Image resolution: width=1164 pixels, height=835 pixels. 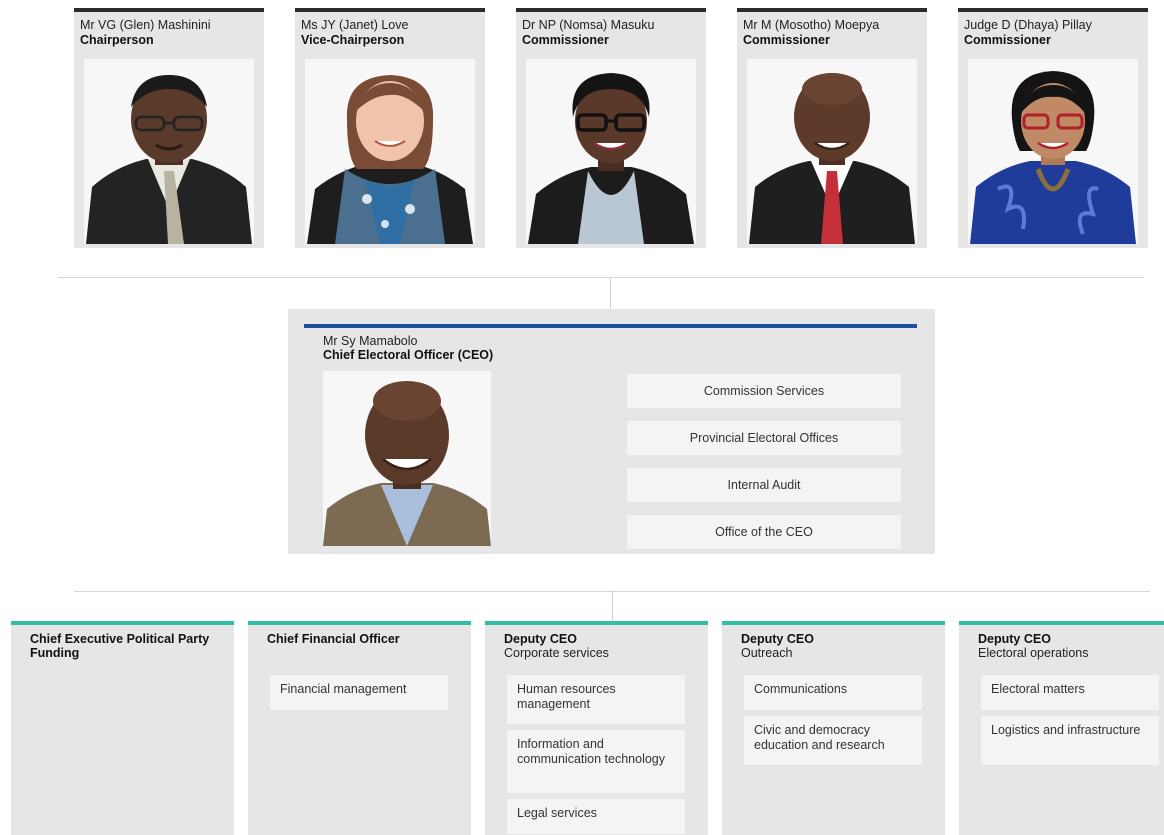 I want to click on board-to-ceo-connector, so click(x=610, y=293).